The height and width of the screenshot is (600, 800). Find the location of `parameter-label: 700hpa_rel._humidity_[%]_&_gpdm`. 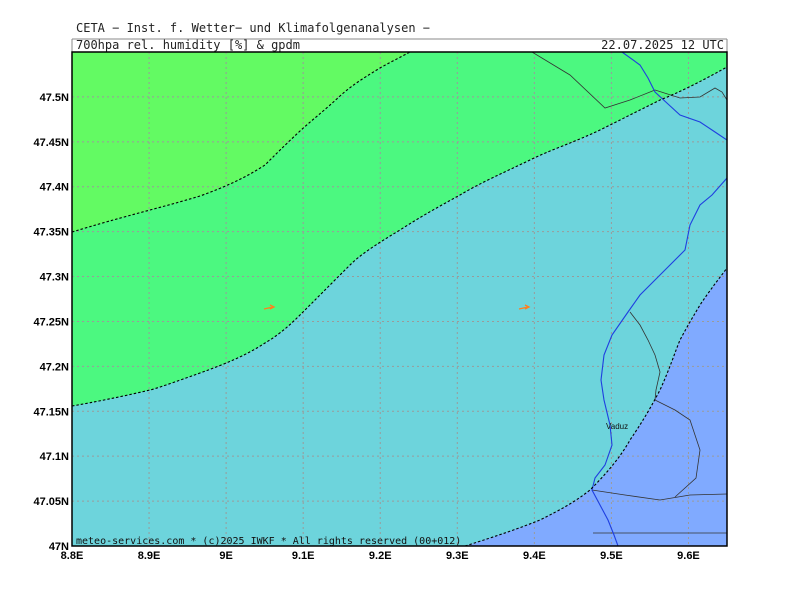

parameter-label: 700hpa_rel._humidity_[%]_&_gpdm is located at coordinates (188, 45).